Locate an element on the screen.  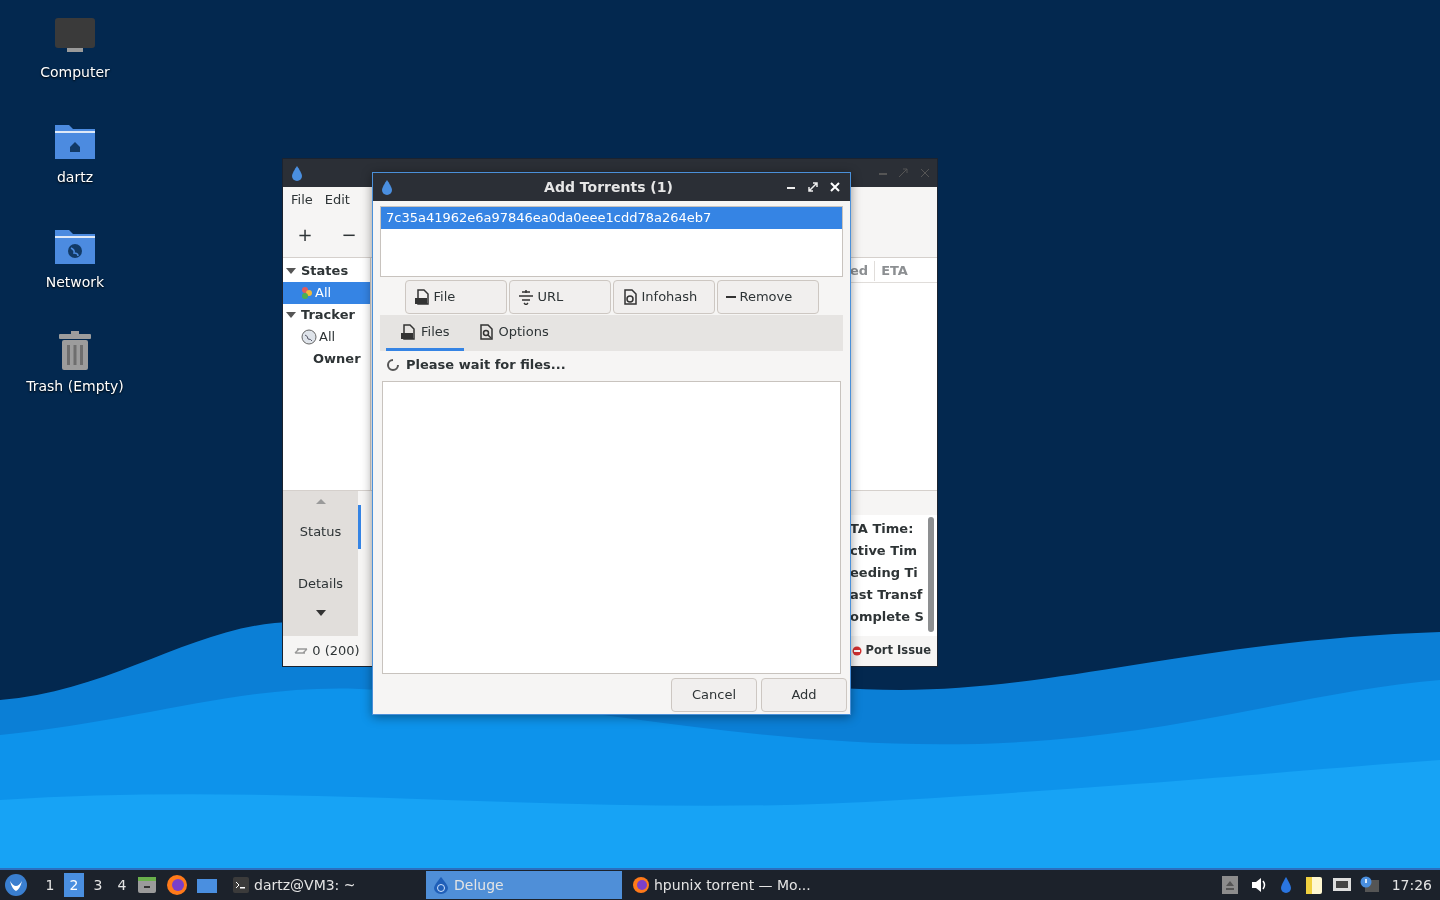
remove-button: − is located at coordinates (349, 235).